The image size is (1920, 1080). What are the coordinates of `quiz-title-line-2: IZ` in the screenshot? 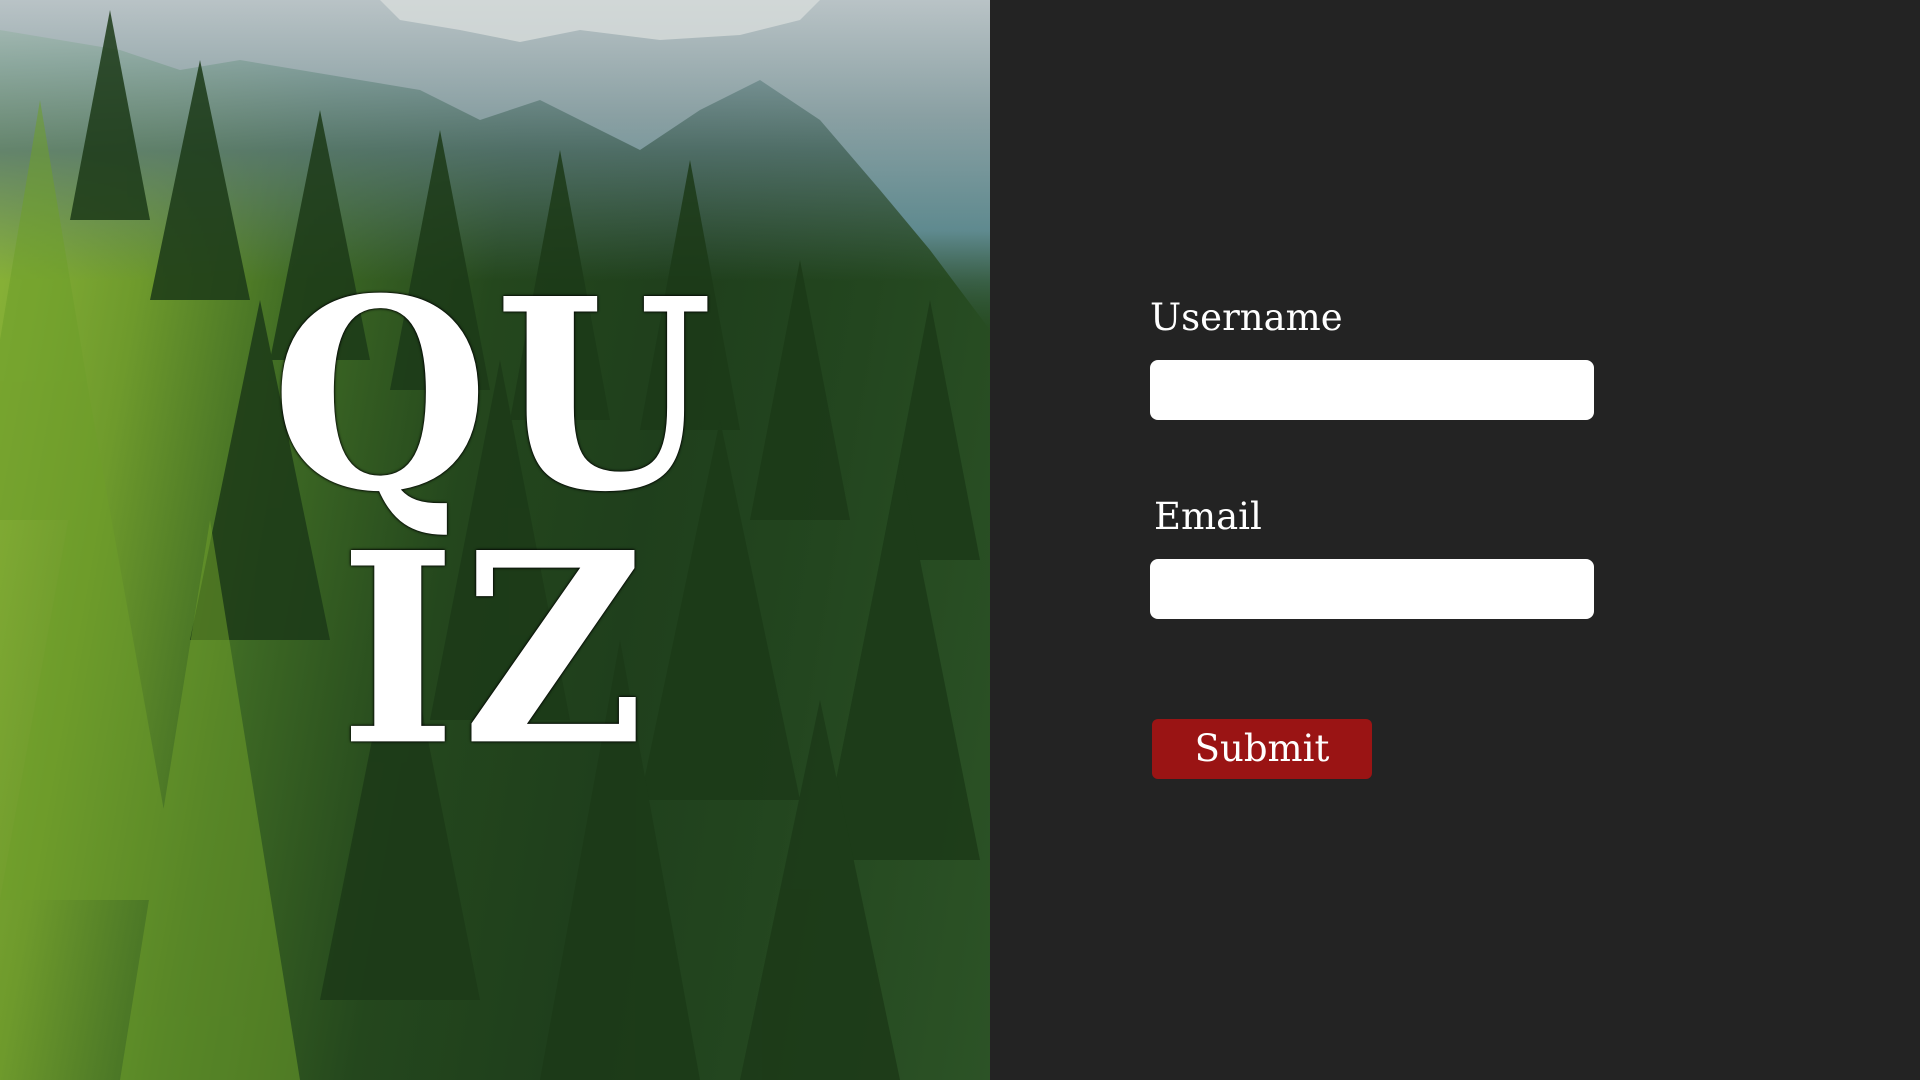 It's located at (495, 649).